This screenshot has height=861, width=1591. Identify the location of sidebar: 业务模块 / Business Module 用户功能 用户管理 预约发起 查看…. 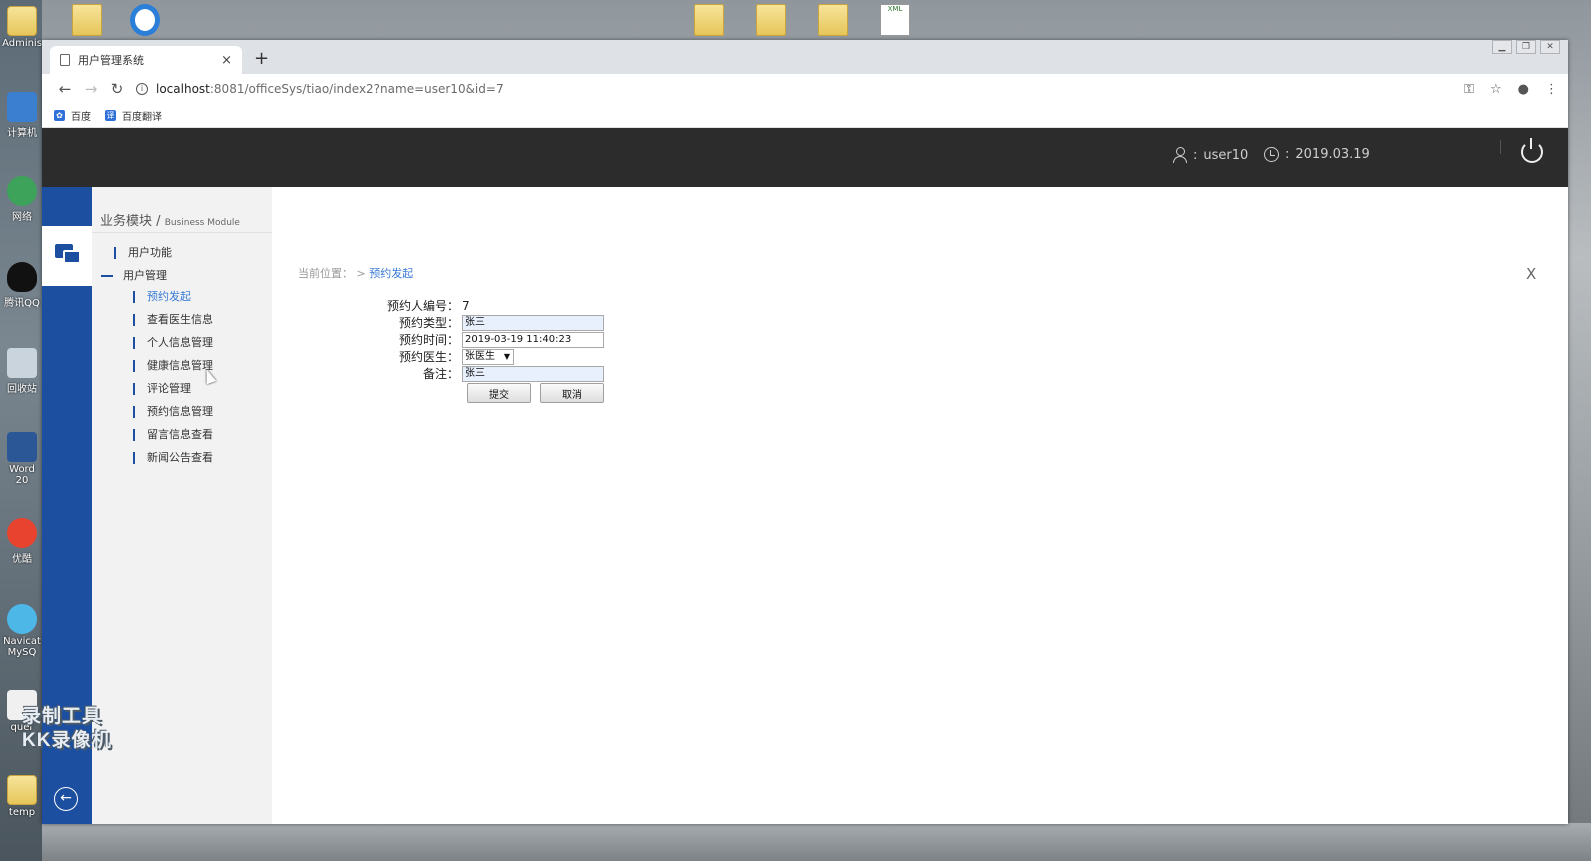
(182, 505).